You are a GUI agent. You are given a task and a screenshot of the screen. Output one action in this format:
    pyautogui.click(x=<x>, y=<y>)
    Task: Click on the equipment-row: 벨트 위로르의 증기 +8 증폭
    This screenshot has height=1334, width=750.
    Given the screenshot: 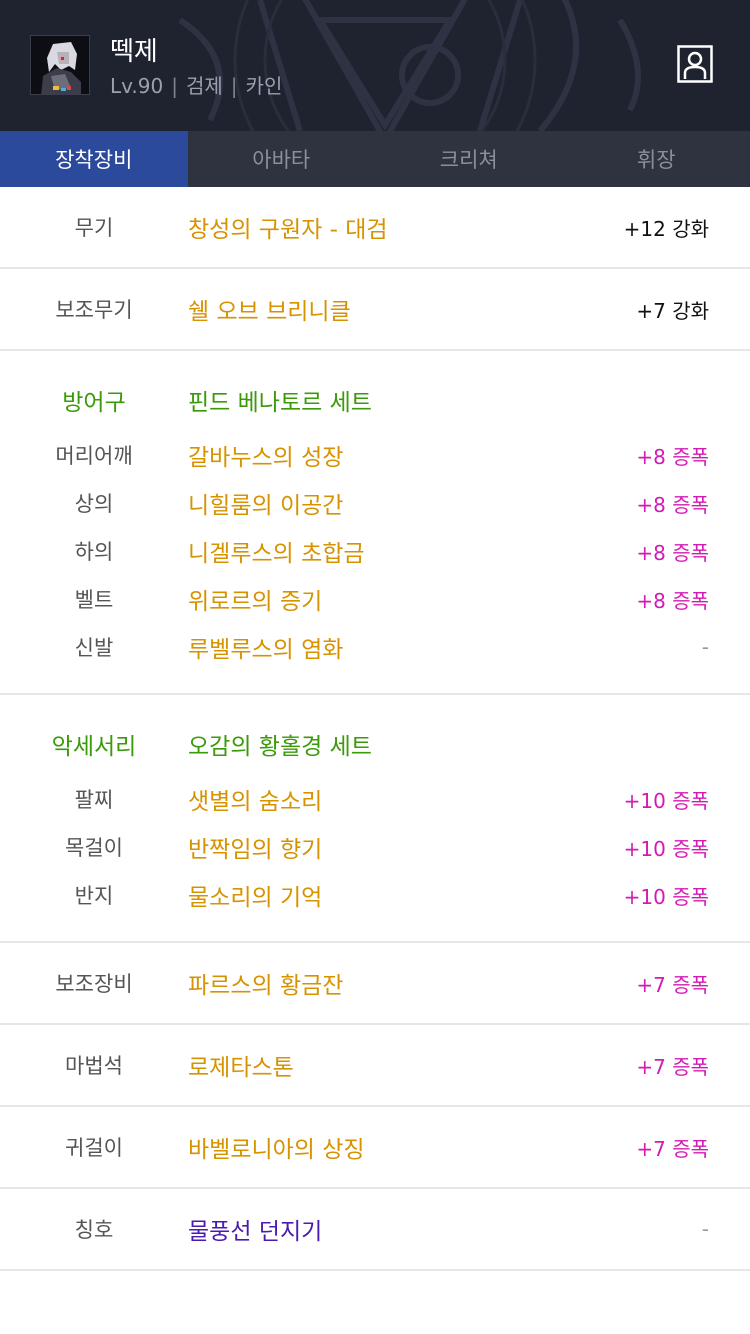 What is the action you would take?
    pyautogui.click(x=375, y=599)
    